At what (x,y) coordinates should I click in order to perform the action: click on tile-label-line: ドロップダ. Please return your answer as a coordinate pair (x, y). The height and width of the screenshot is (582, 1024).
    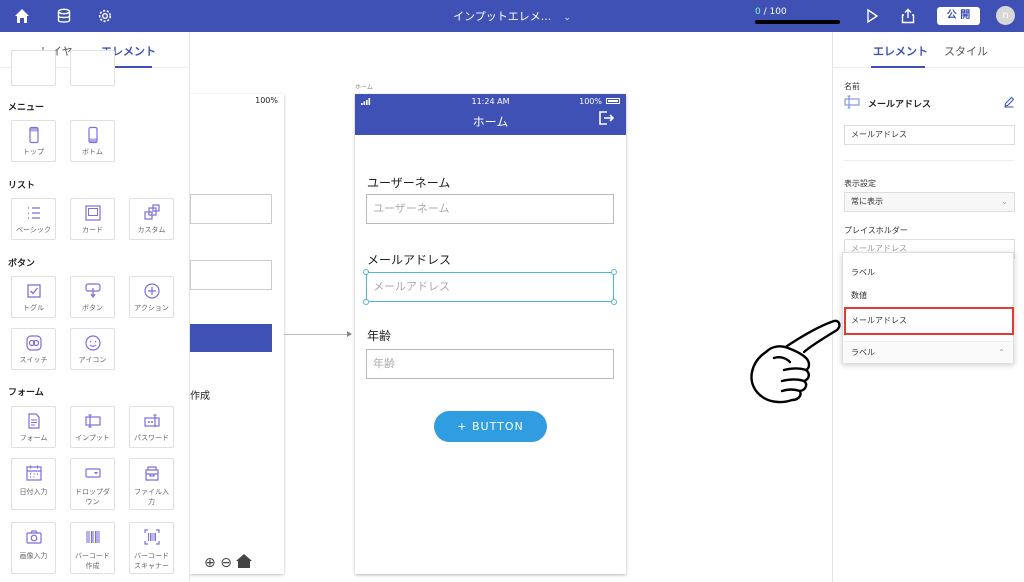
    Looking at the image, I should click on (92, 492).